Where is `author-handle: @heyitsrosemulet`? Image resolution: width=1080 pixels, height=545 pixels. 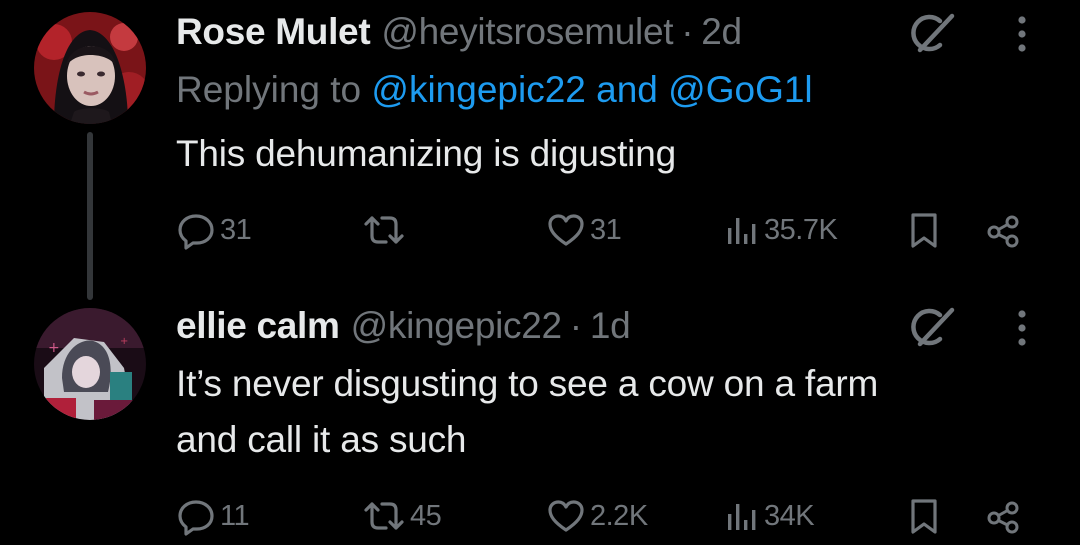 author-handle: @heyitsrosemulet is located at coordinates (527, 32).